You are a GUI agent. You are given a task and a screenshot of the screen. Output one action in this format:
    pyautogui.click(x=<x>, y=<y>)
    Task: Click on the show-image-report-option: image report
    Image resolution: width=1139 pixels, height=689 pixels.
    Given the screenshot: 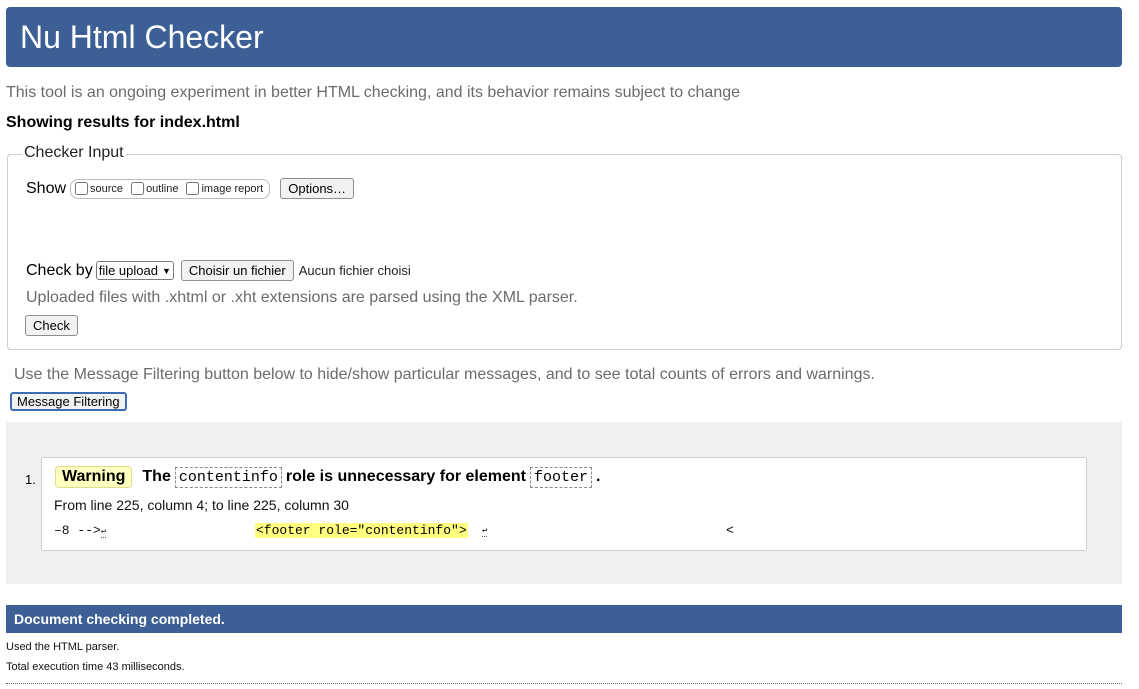 What is the action you would take?
    pyautogui.click(x=223, y=188)
    